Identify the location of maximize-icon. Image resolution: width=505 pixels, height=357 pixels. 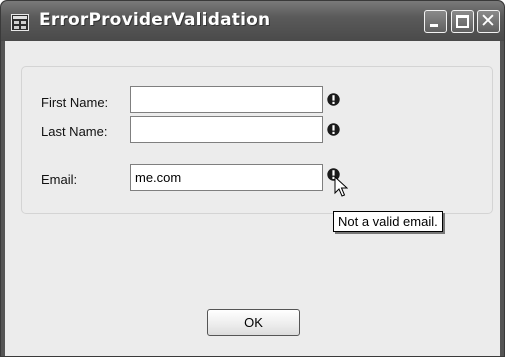
(462, 21).